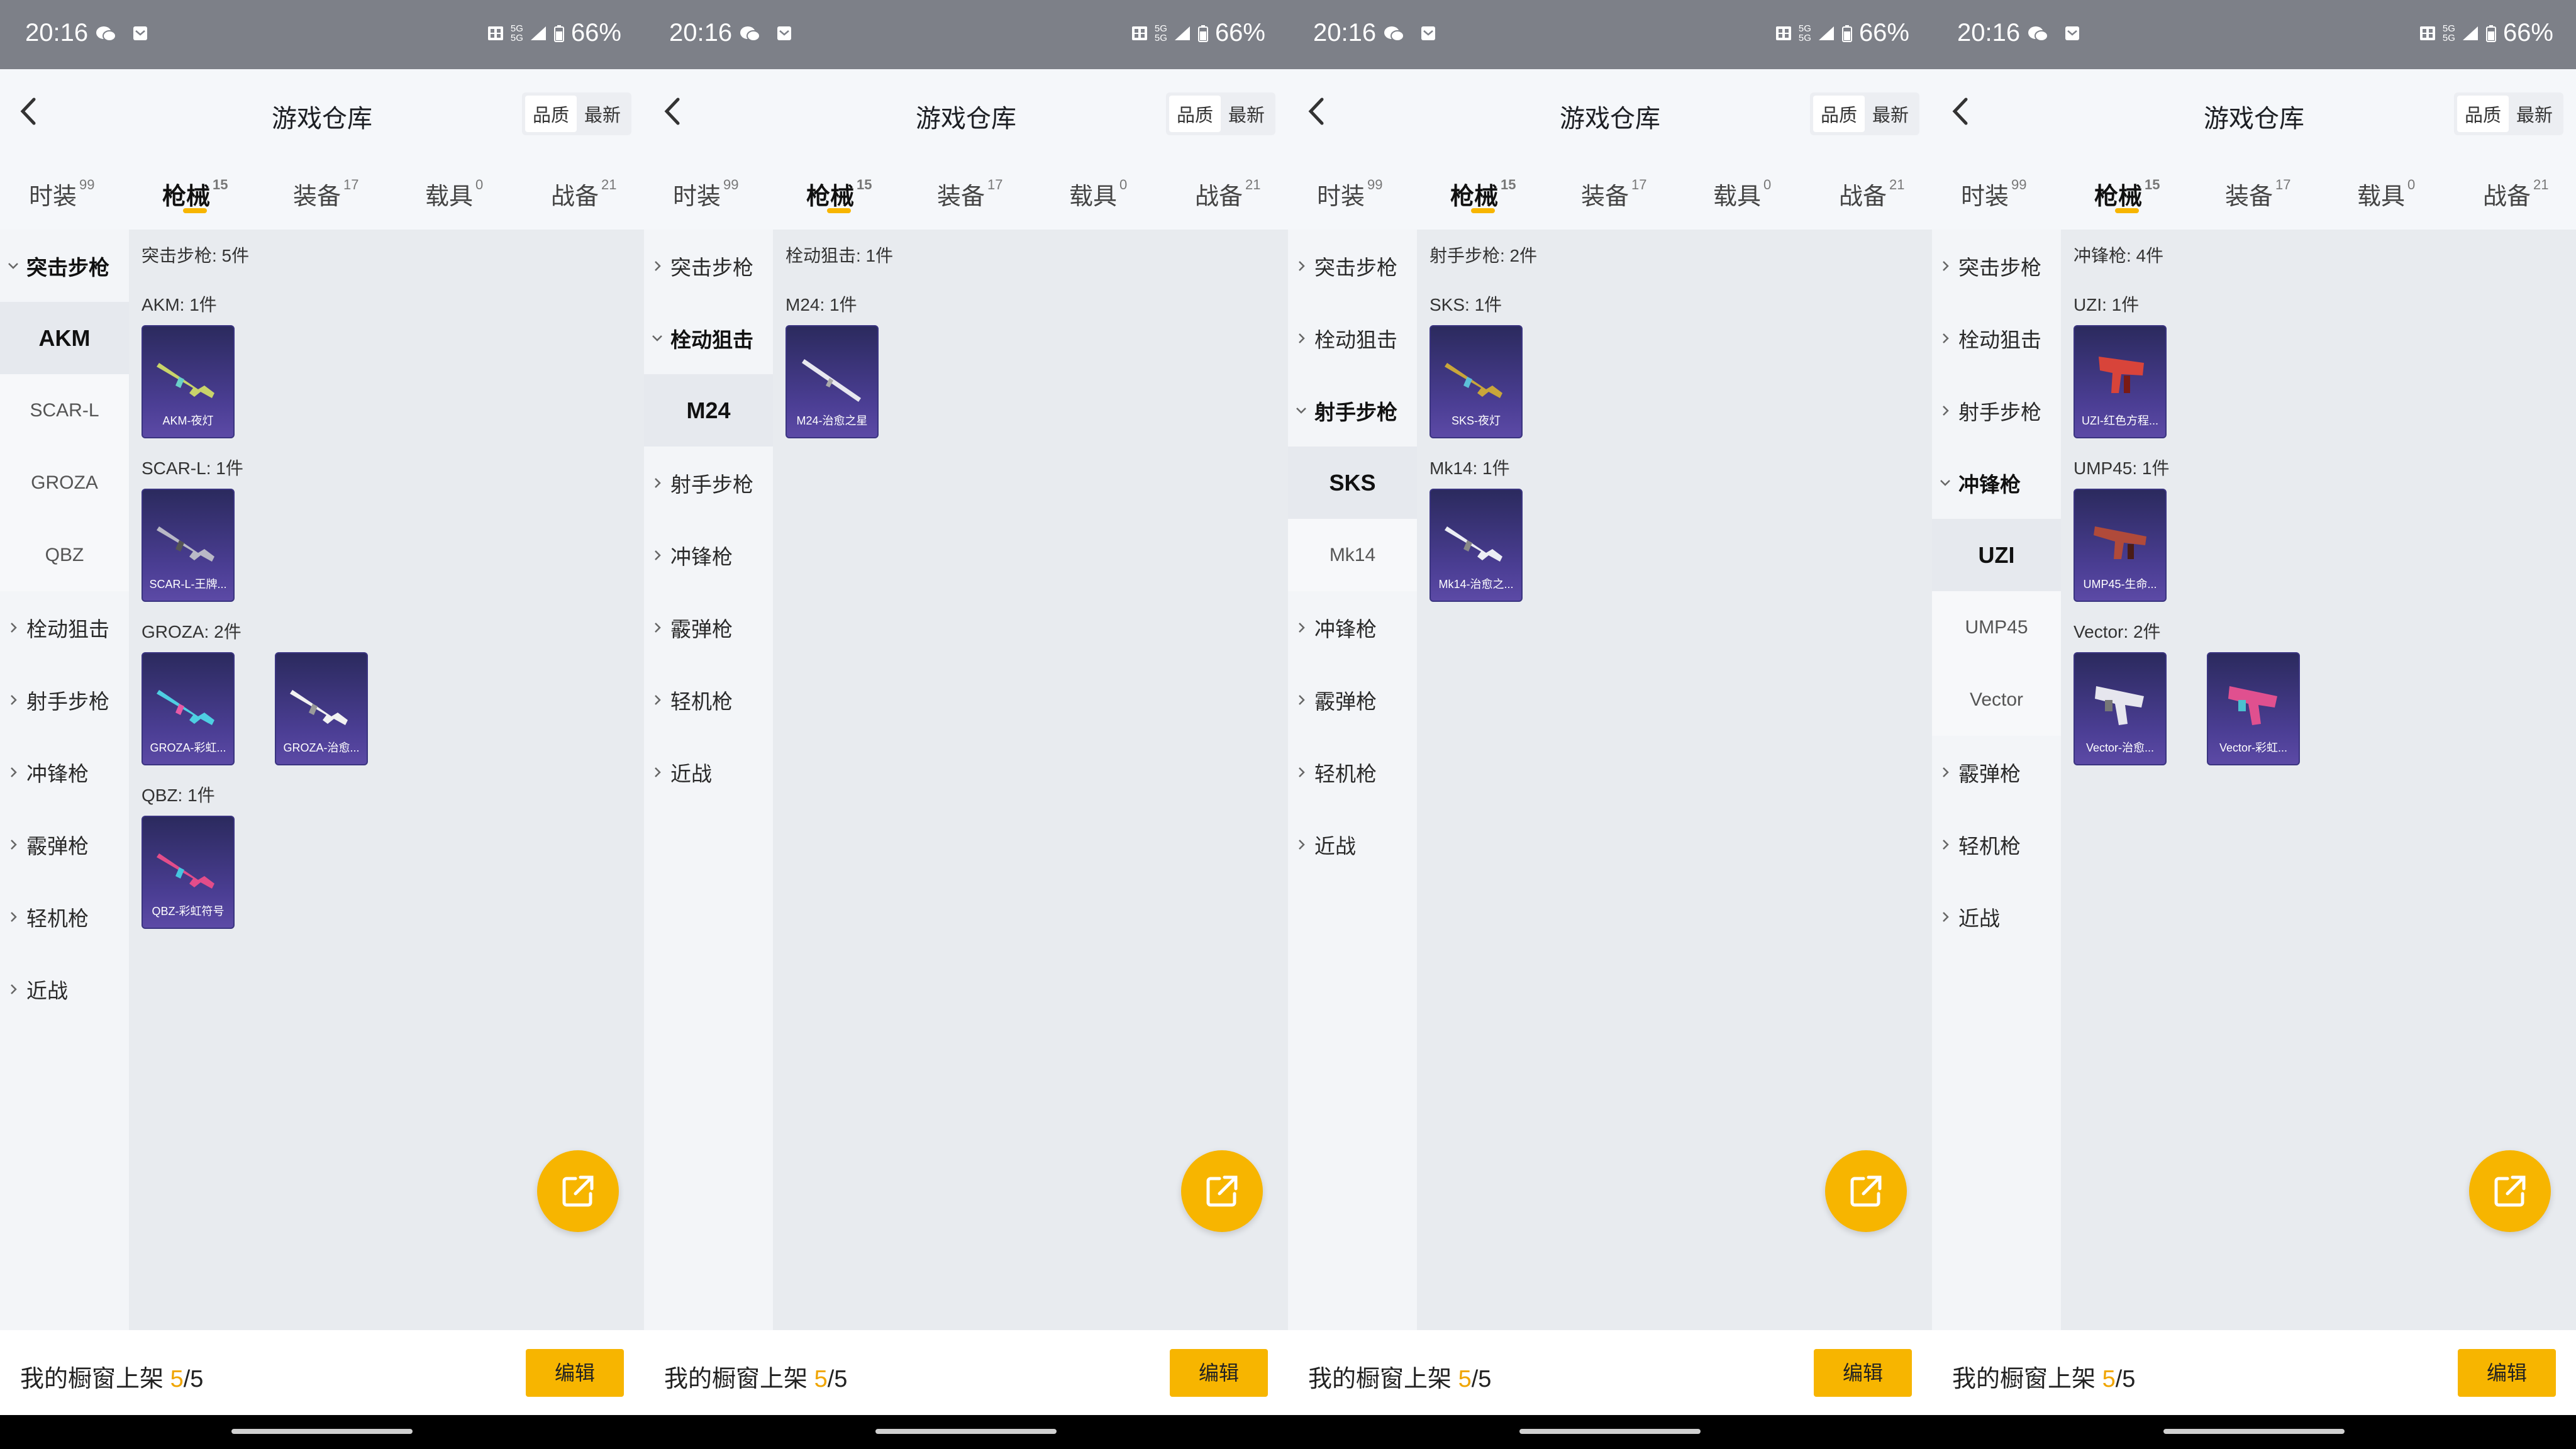 The image size is (2576, 1449). What do you see at coordinates (1996, 699) in the screenshot?
I see `sidebar-subitem-vector: Vector` at bounding box center [1996, 699].